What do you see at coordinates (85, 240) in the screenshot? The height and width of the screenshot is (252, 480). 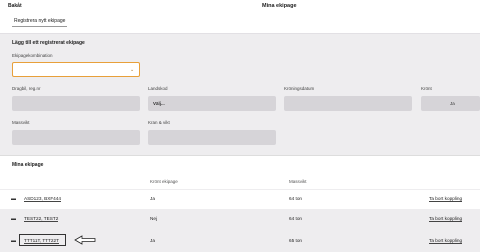 I see `left-arrow-icon` at bounding box center [85, 240].